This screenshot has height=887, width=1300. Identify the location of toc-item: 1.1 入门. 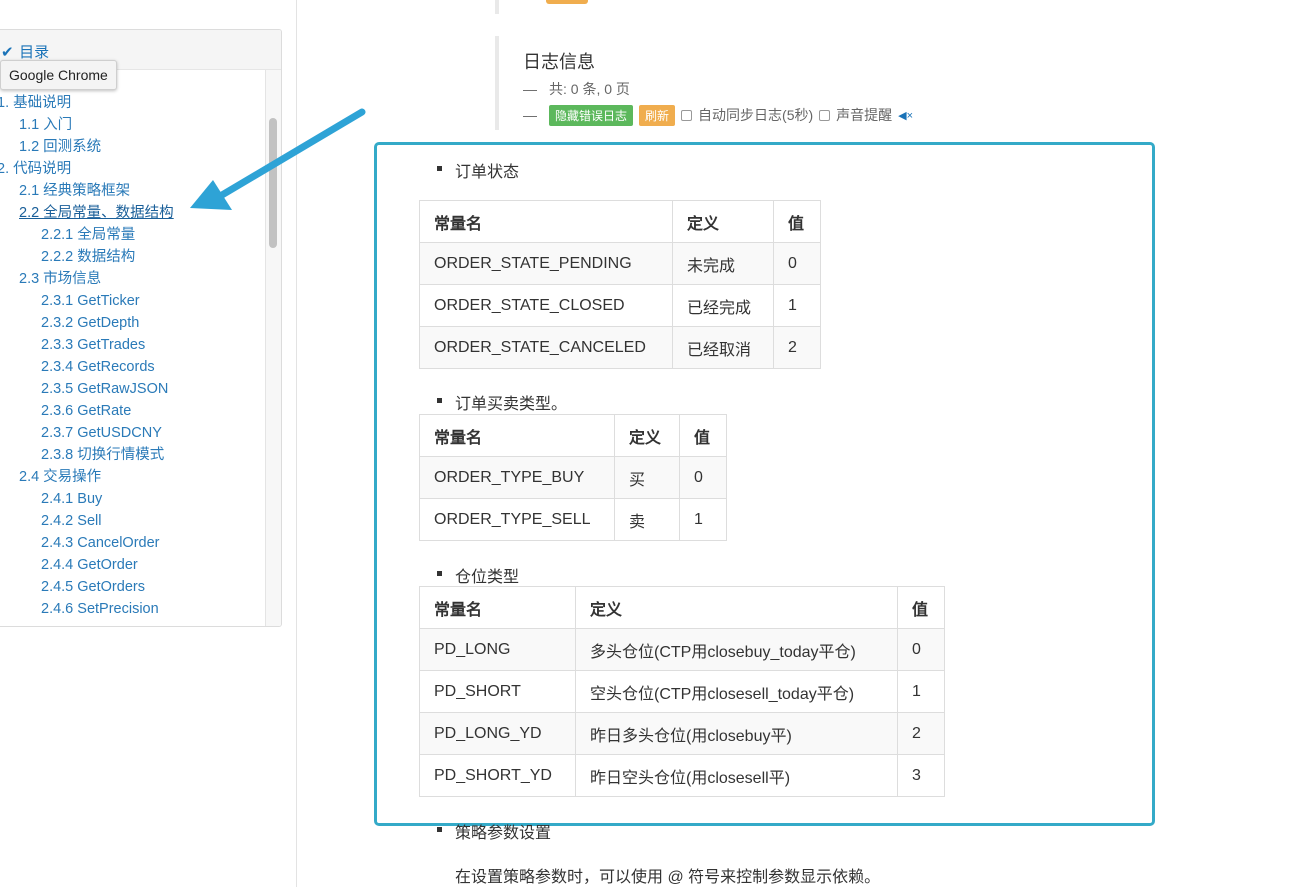
(133, 125).